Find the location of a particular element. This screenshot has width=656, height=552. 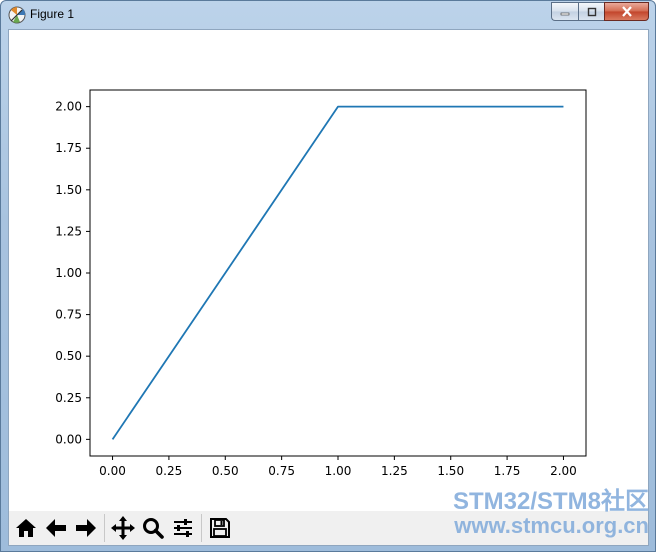

forward-icon is located at coordinates (86, 528).